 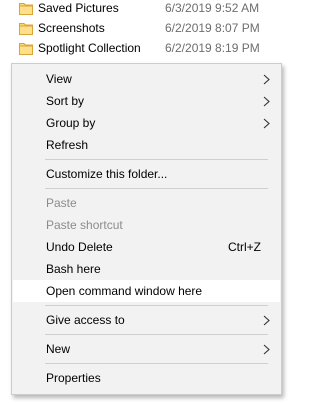 What do you see at coordinates (65, 101) in the screenshot?
I see `menu-item-label: Sort by` at bounding box center [65, 101].